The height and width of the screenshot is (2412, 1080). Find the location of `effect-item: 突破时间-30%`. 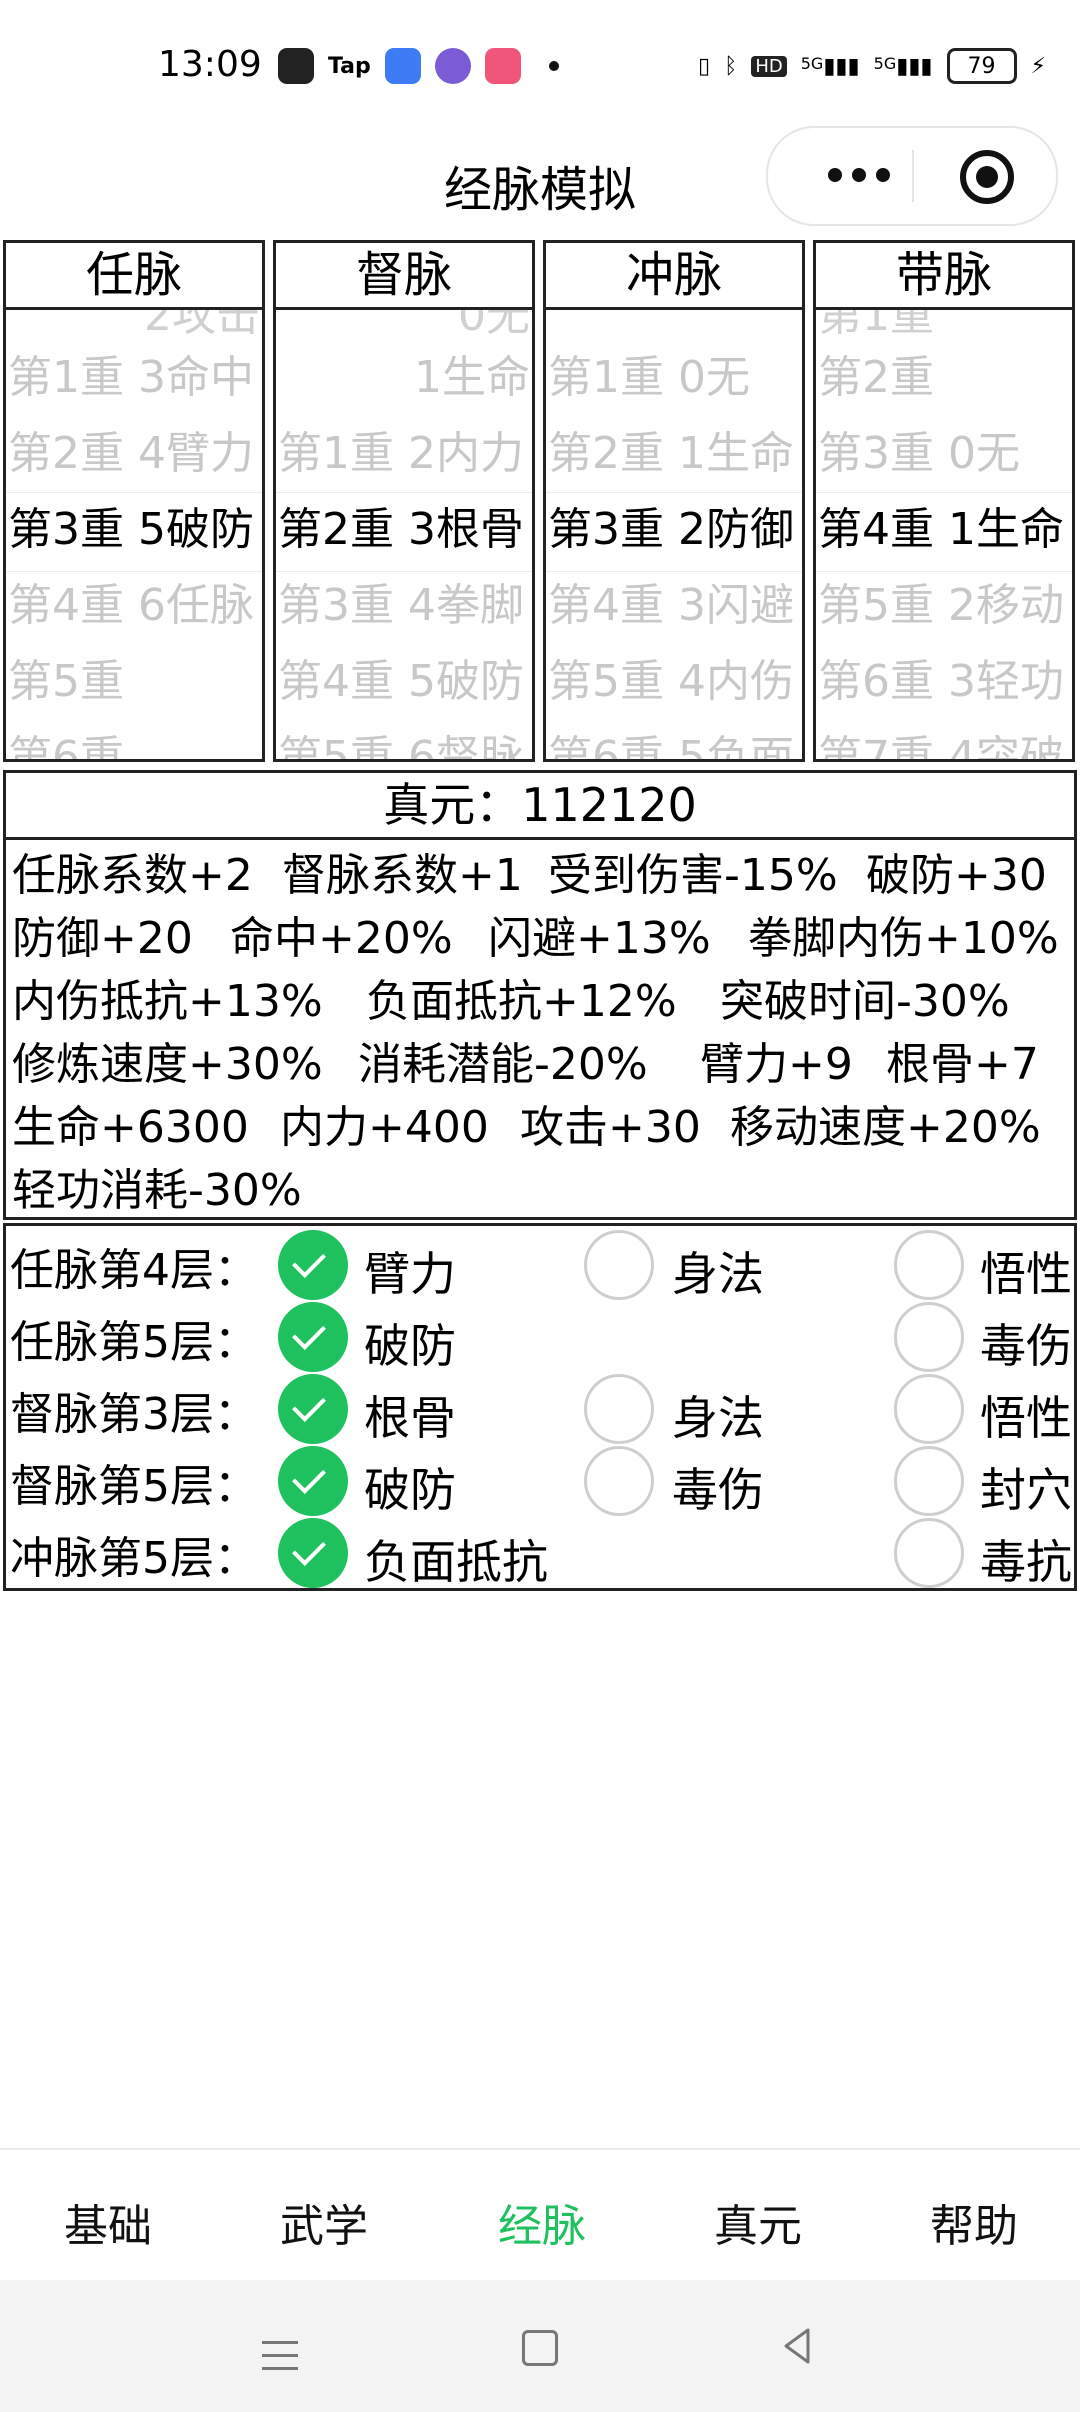

effect-item: 突破时间-30% is located at coordinates (865, 1001).